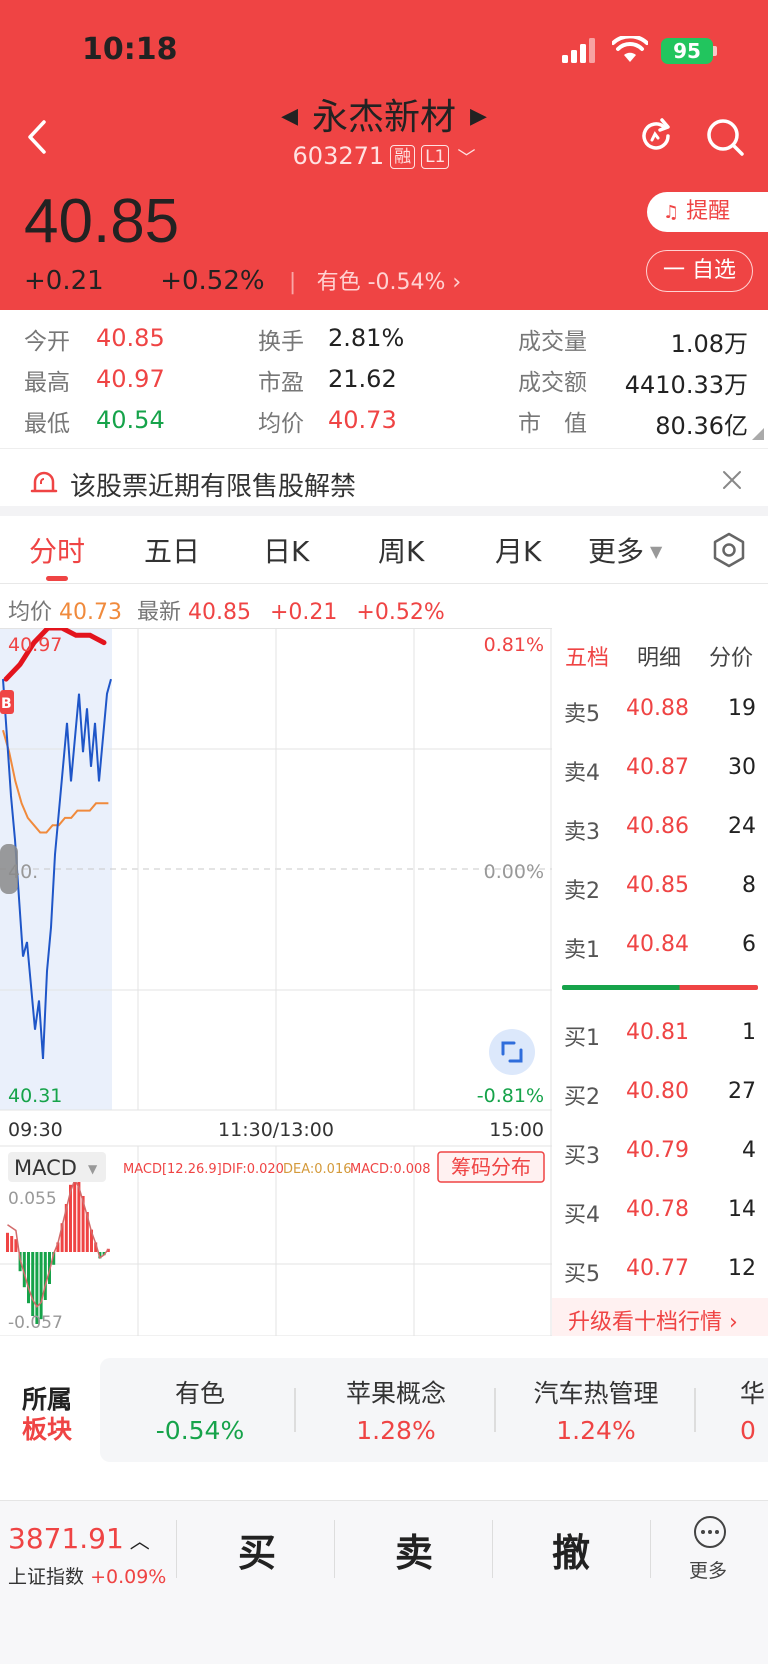 The width and height of the screenshot is (768, 1664). I want to click on chart-latest-label: 最新, so click(159, 612).